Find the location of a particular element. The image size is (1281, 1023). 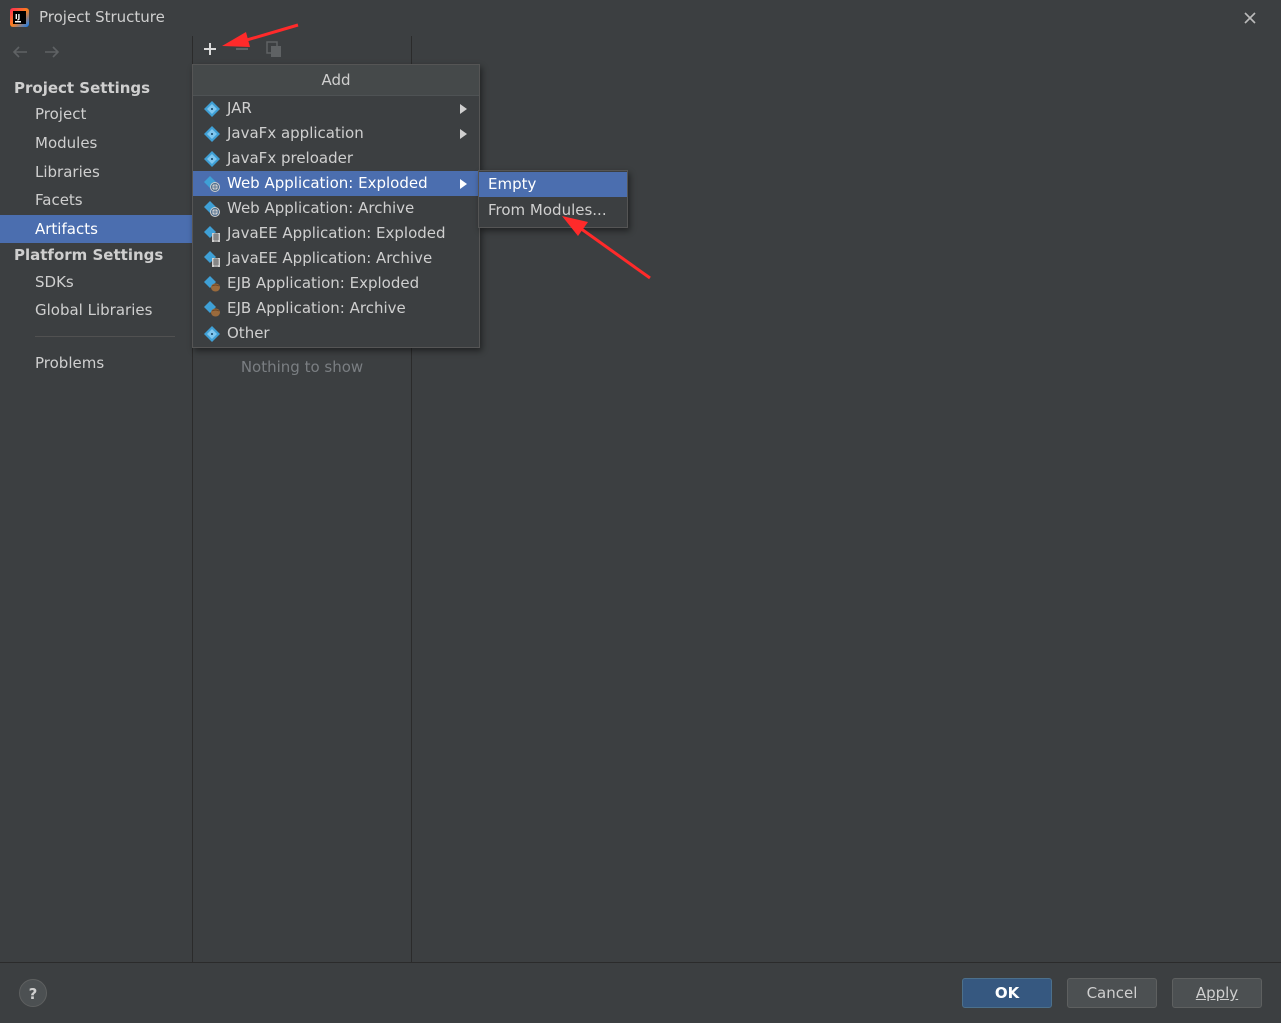

menu-header: Add is located at coordinates (336, 80).